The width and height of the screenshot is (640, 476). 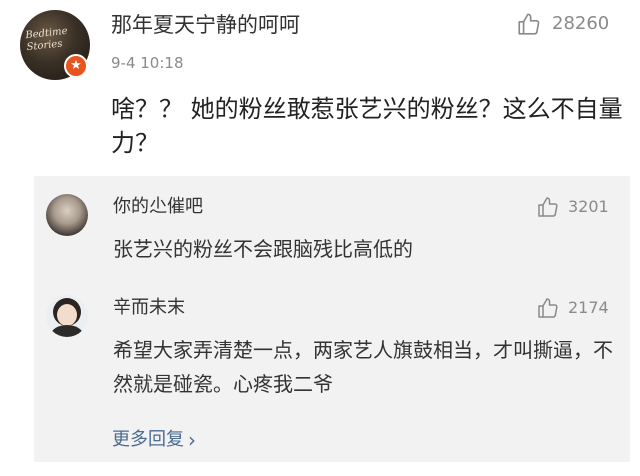 I want to click on like-button: 2174, so click(x=572, y=308).